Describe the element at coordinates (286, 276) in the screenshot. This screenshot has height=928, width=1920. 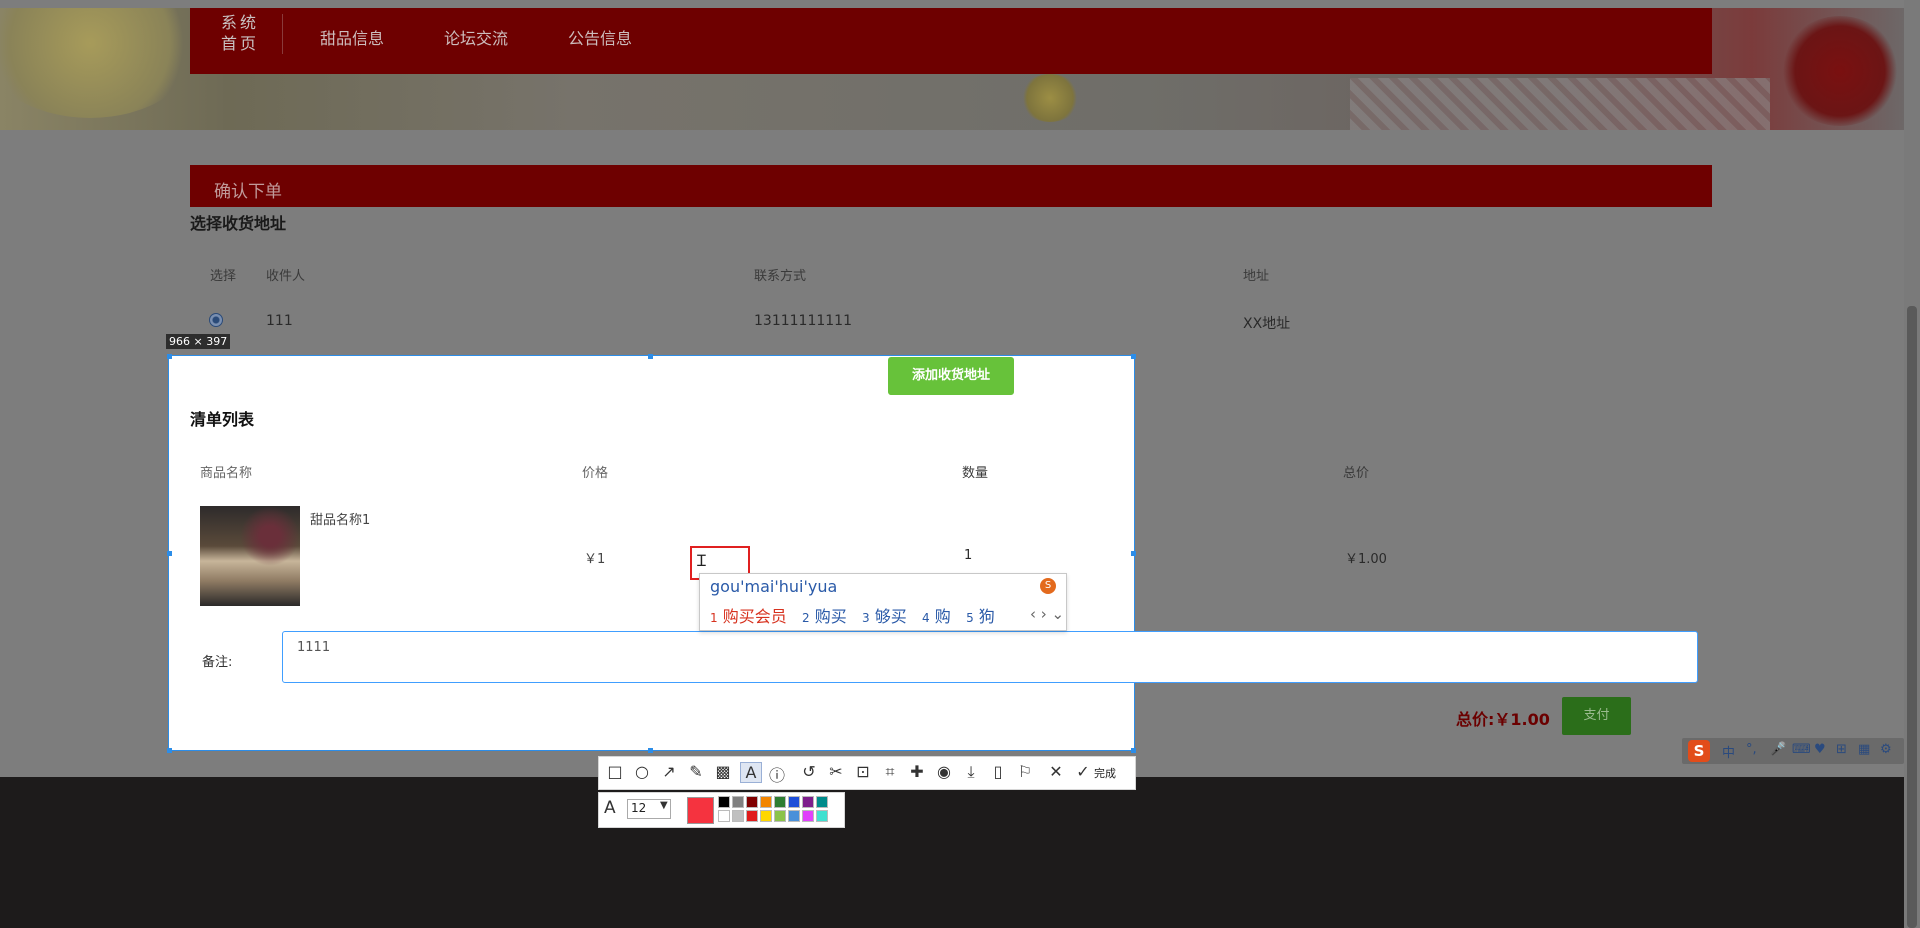
I see `address-header-recipient: 收件人` at that location.